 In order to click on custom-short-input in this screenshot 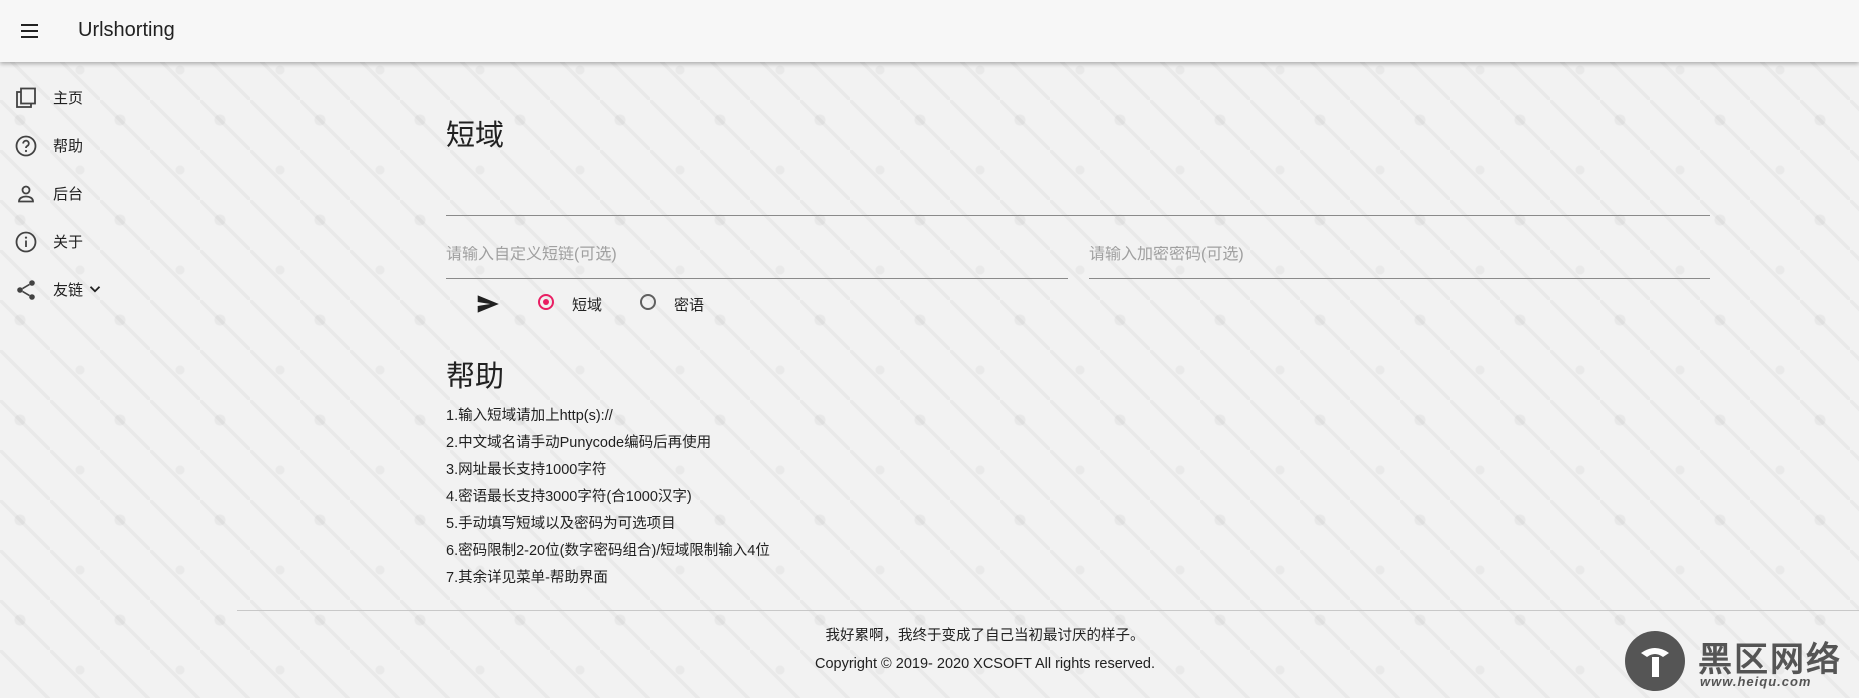, I will do `click(757, 255)`.